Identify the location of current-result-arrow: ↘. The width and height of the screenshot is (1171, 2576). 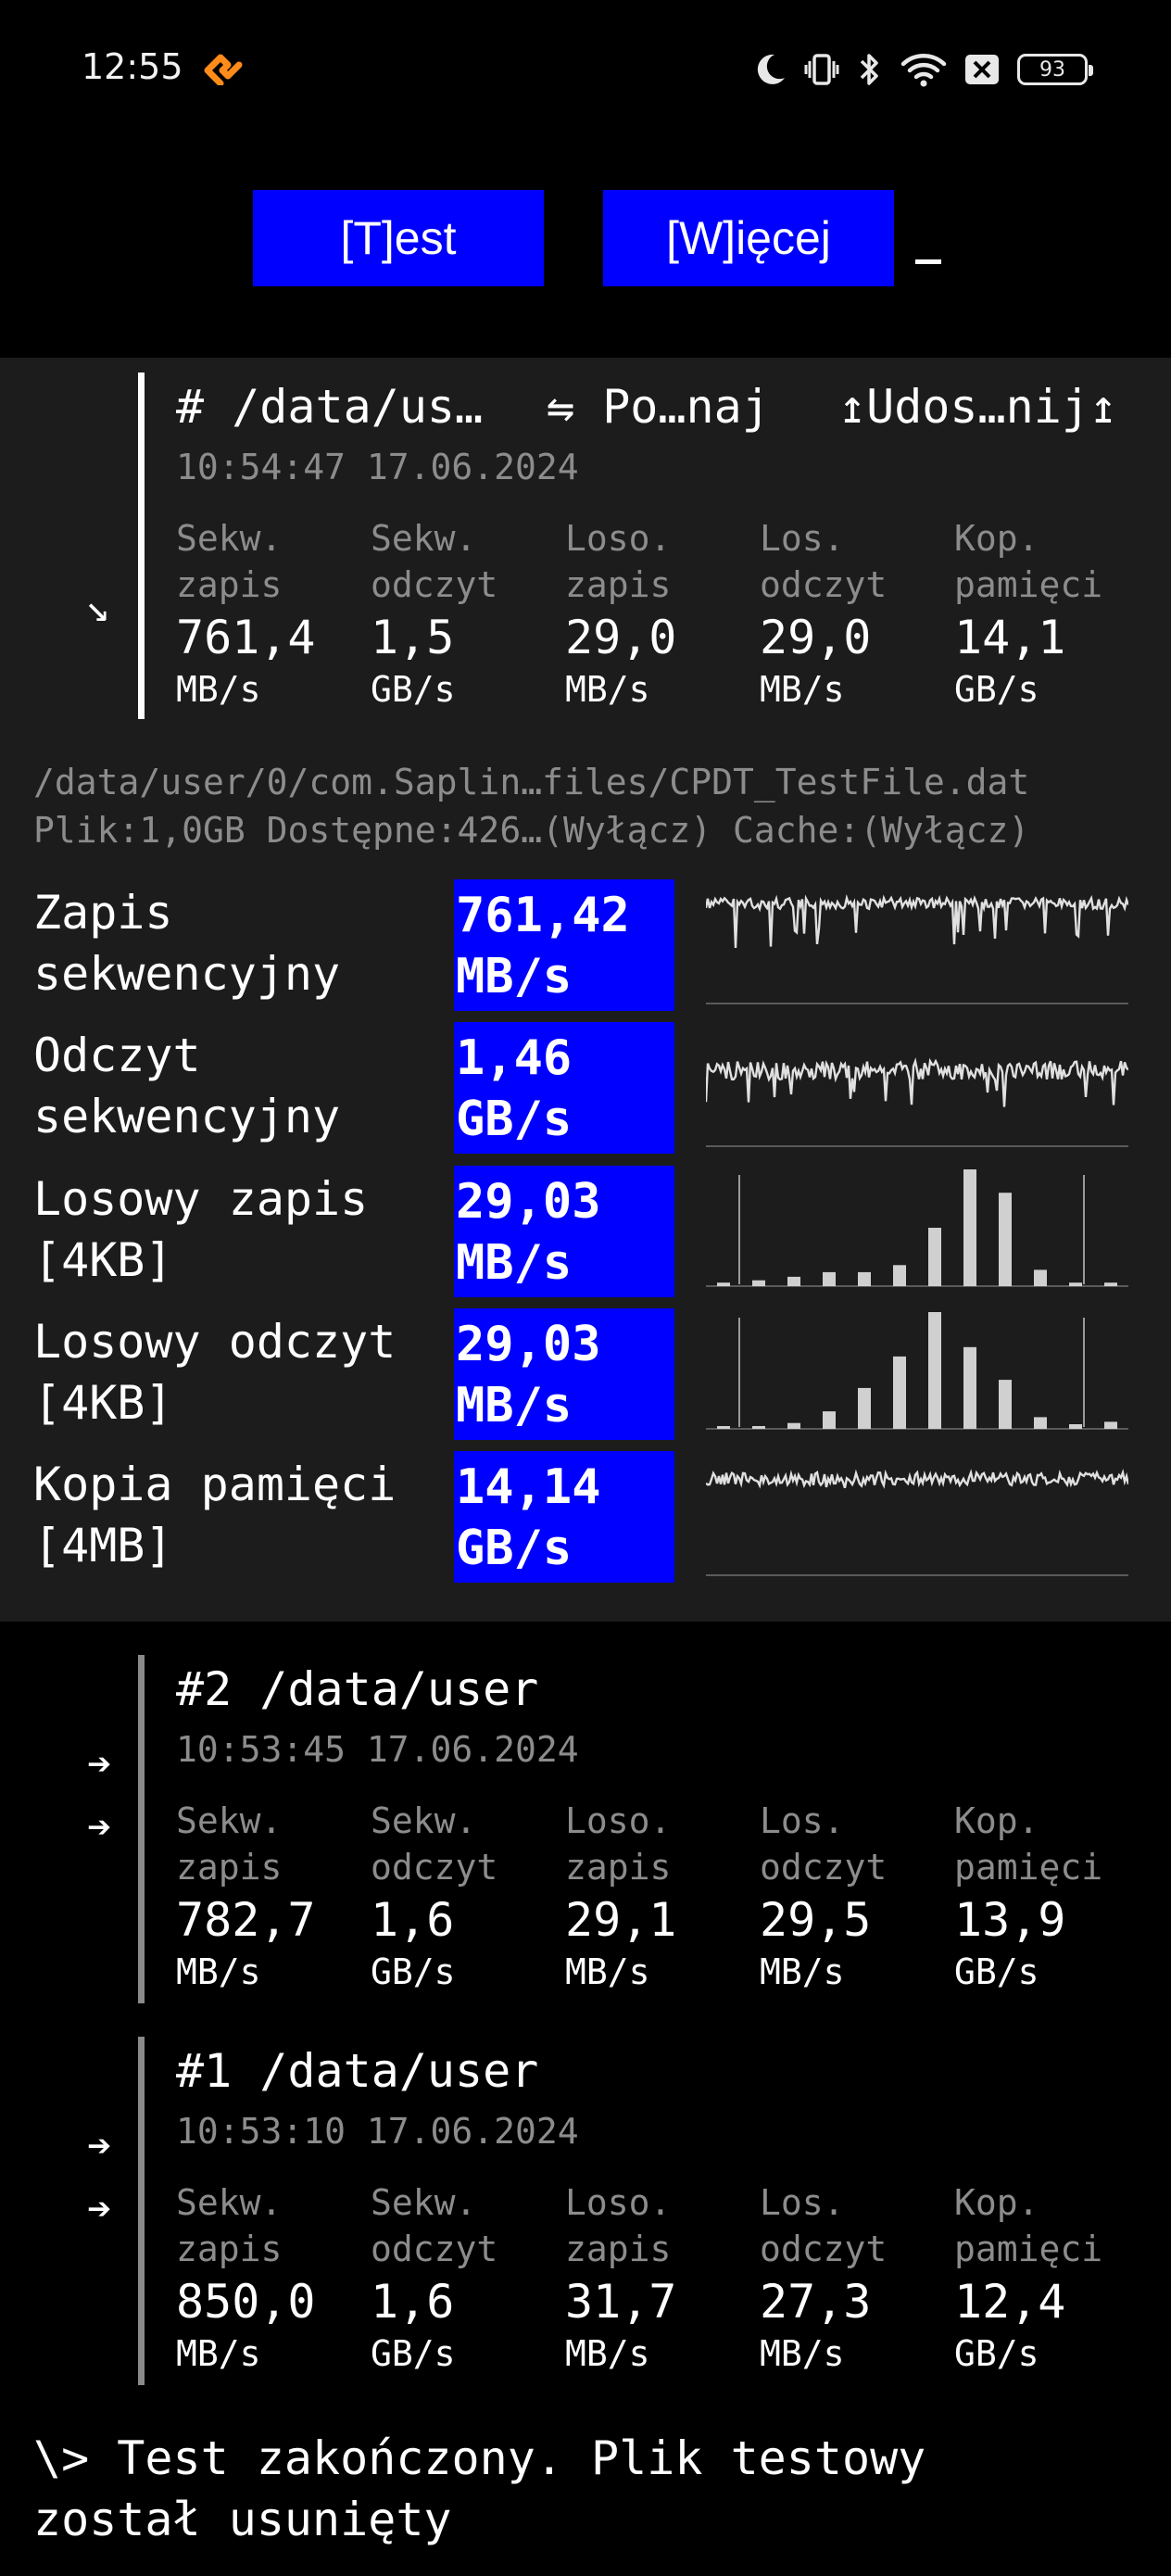
(97, 607).